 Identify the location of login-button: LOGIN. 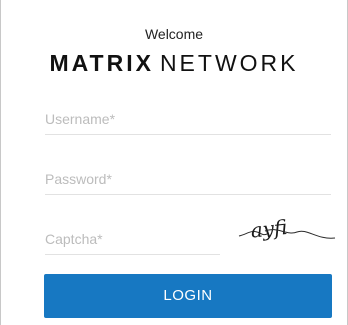
(188, 296).